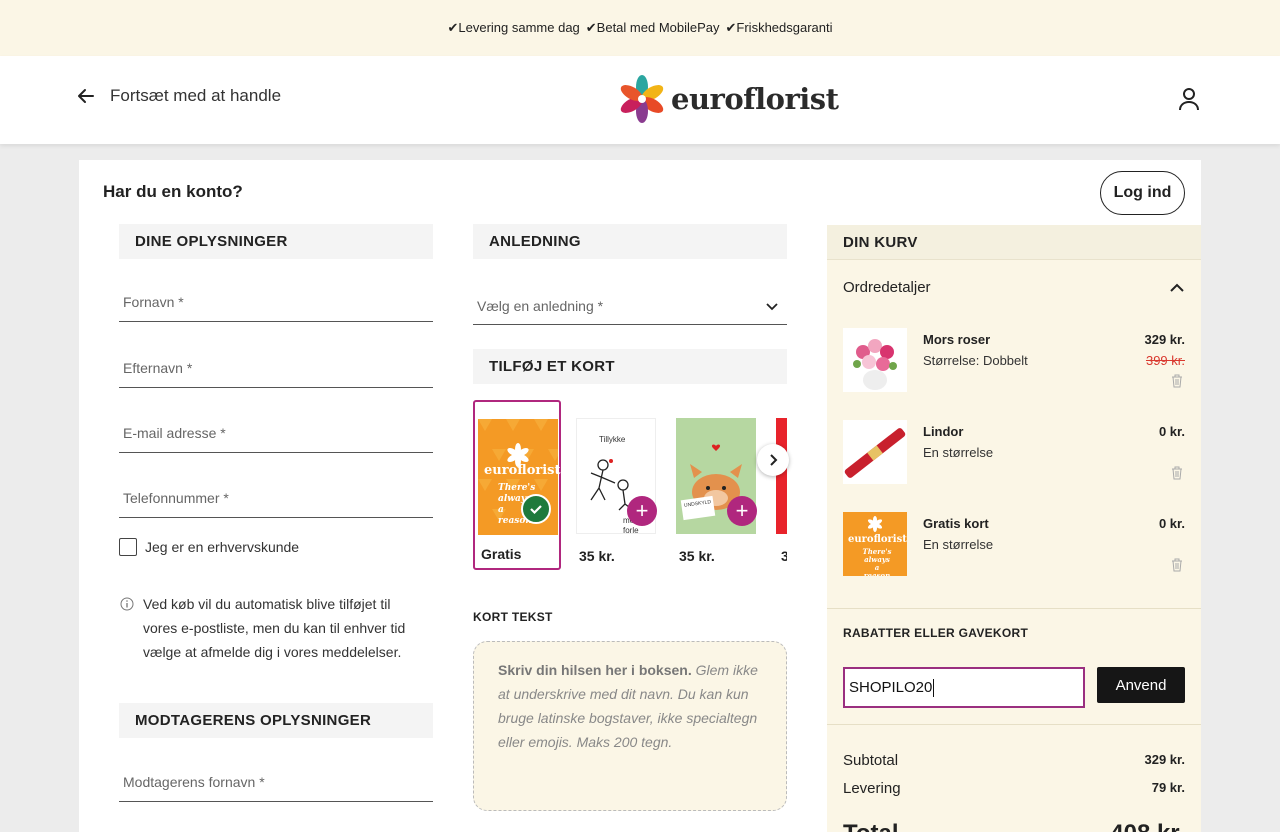 The image size is (1280, 832). What do you see at coordinates (540, 306) in the screenshot?
I see `occasion-select-placeholder: Vælg en anledning *` at bounding box center [540, 306].